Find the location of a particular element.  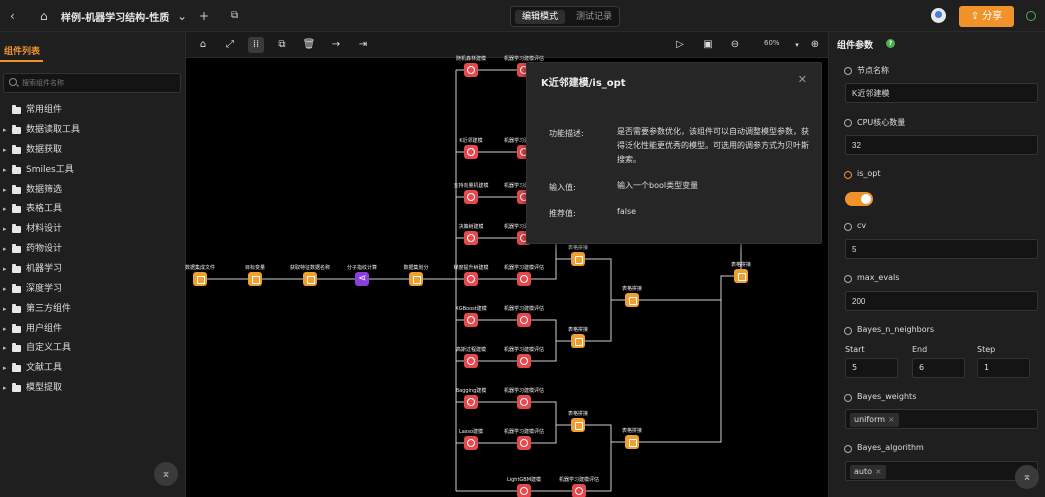

step-input: 1 is located at coordinates (1003, 368).